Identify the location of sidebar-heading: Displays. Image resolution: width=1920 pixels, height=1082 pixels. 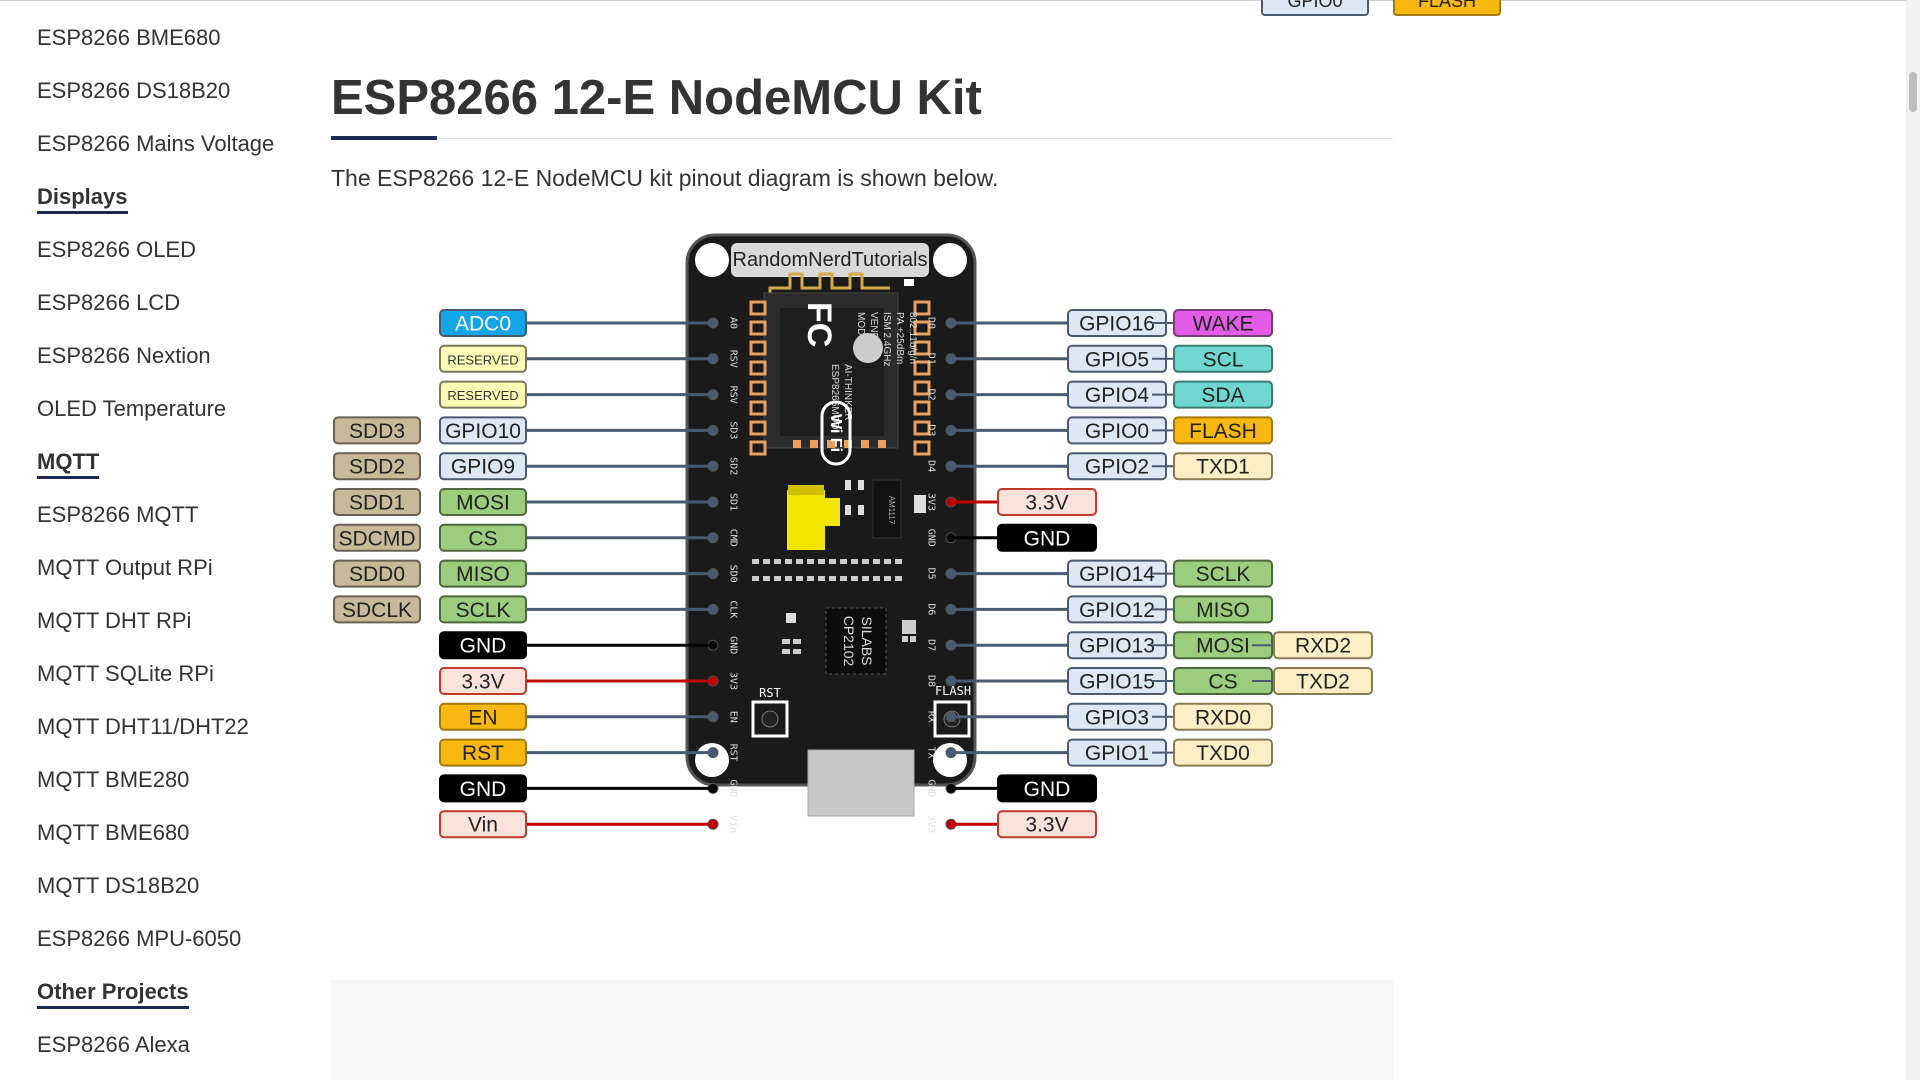
(167, 207).